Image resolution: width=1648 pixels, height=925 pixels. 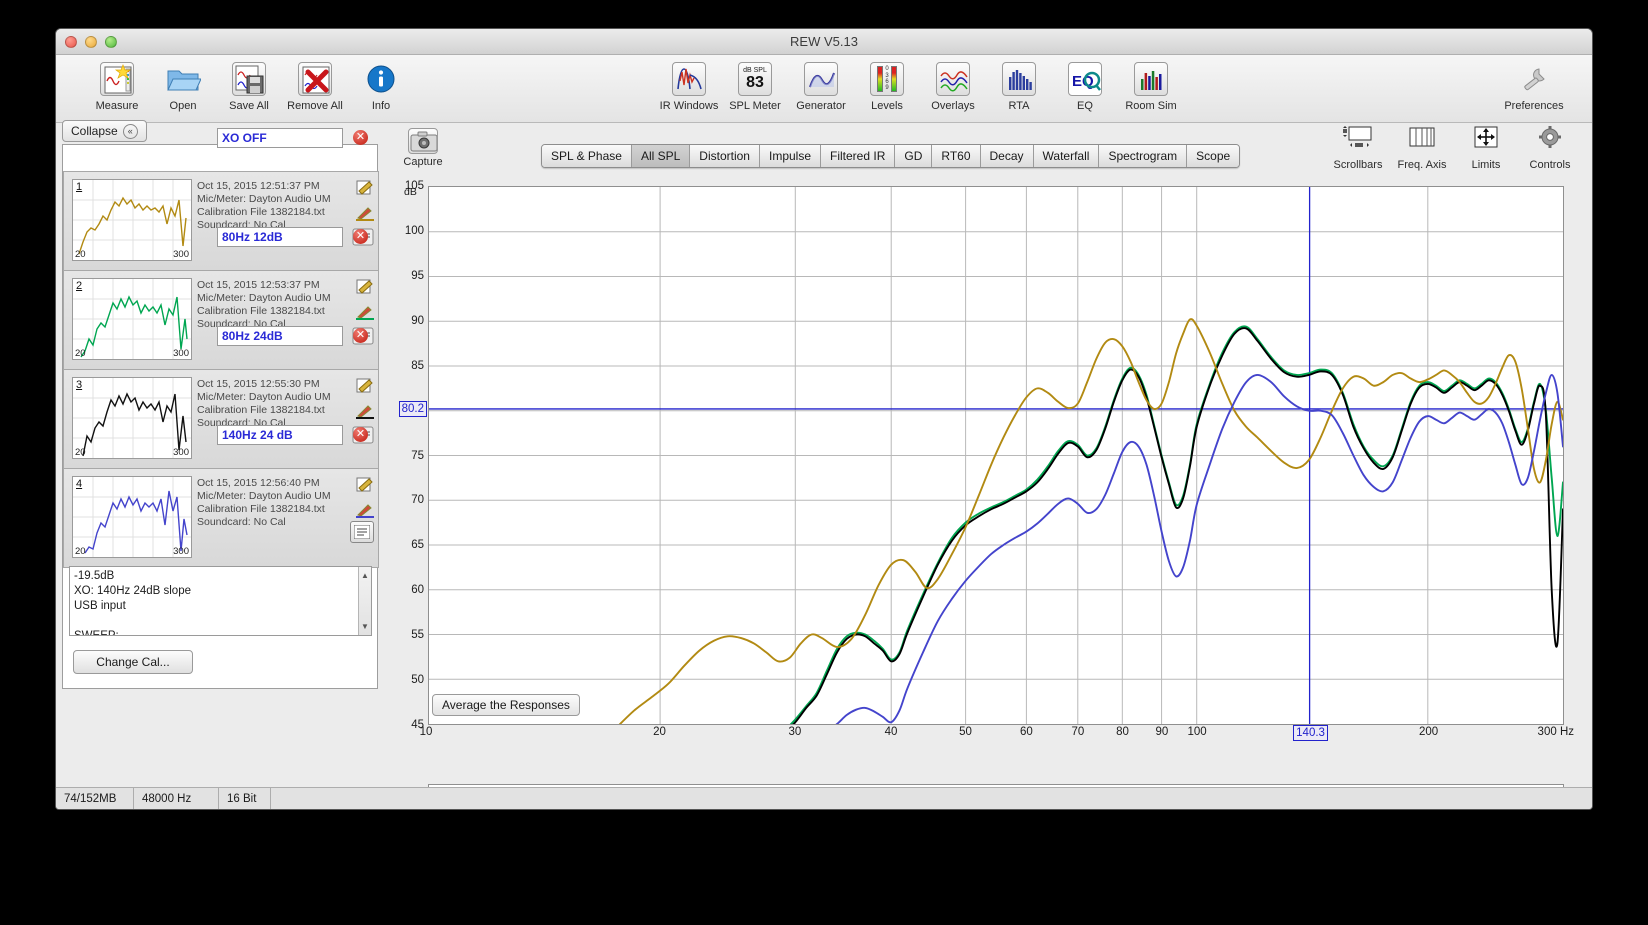 I want to click on tab-spl-phase: SPL & Phase, so click(x=587, y=156).